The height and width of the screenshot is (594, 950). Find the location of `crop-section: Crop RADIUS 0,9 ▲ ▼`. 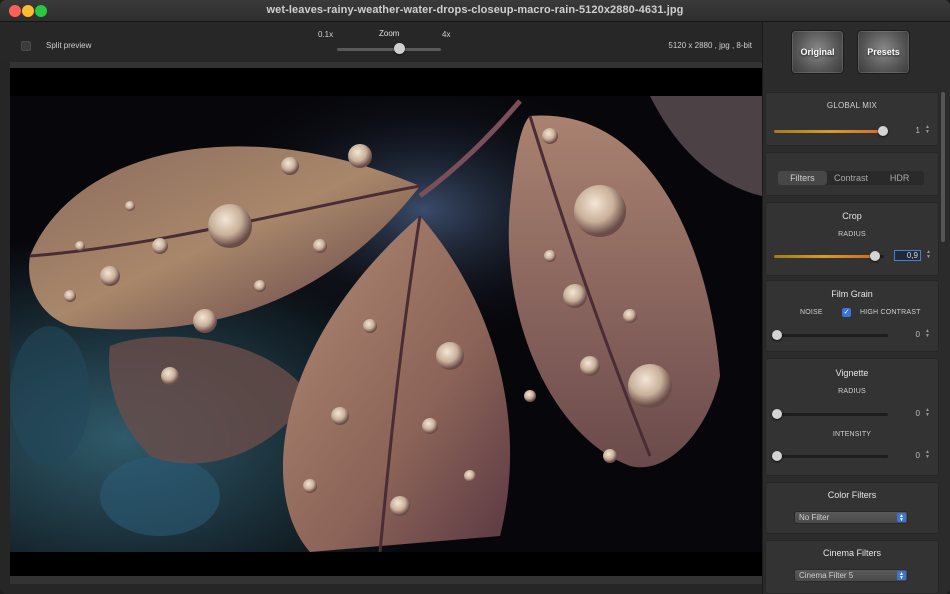

crop-section: Crop RADIUS 0,9 ▲ ▼ is located at coordinates (852, 239).